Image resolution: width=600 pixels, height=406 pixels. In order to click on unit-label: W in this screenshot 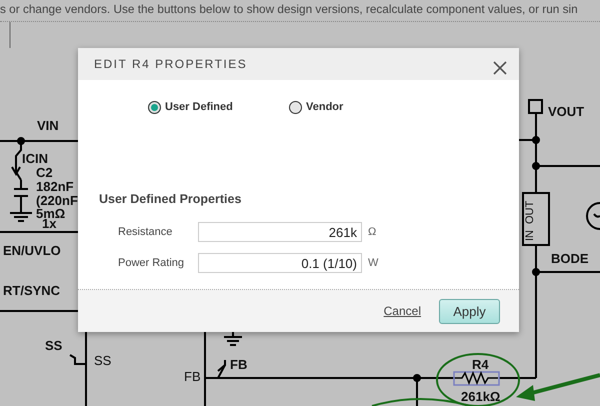, I will do `click(373, 263)`.